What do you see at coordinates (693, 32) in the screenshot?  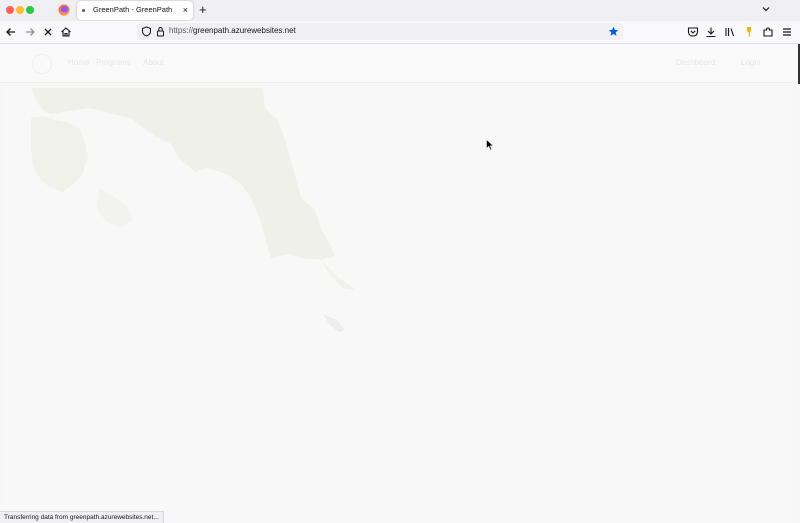 I see `pocket-icon` at bounding box center [693, 32].